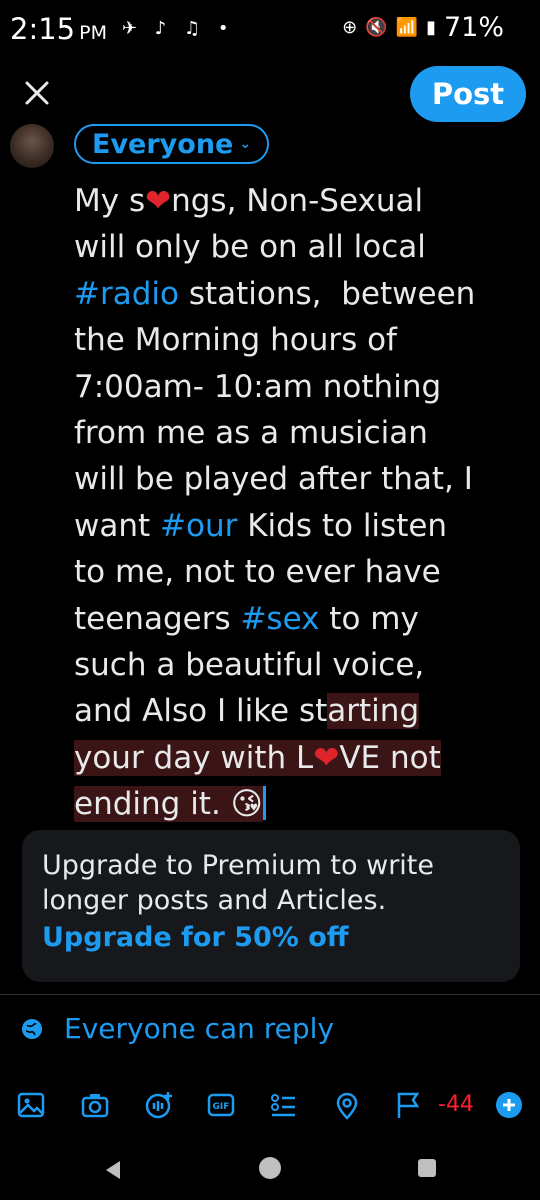  Describe the element at coordinates (270, 994) in the screenshot. I see `divider` at that location.